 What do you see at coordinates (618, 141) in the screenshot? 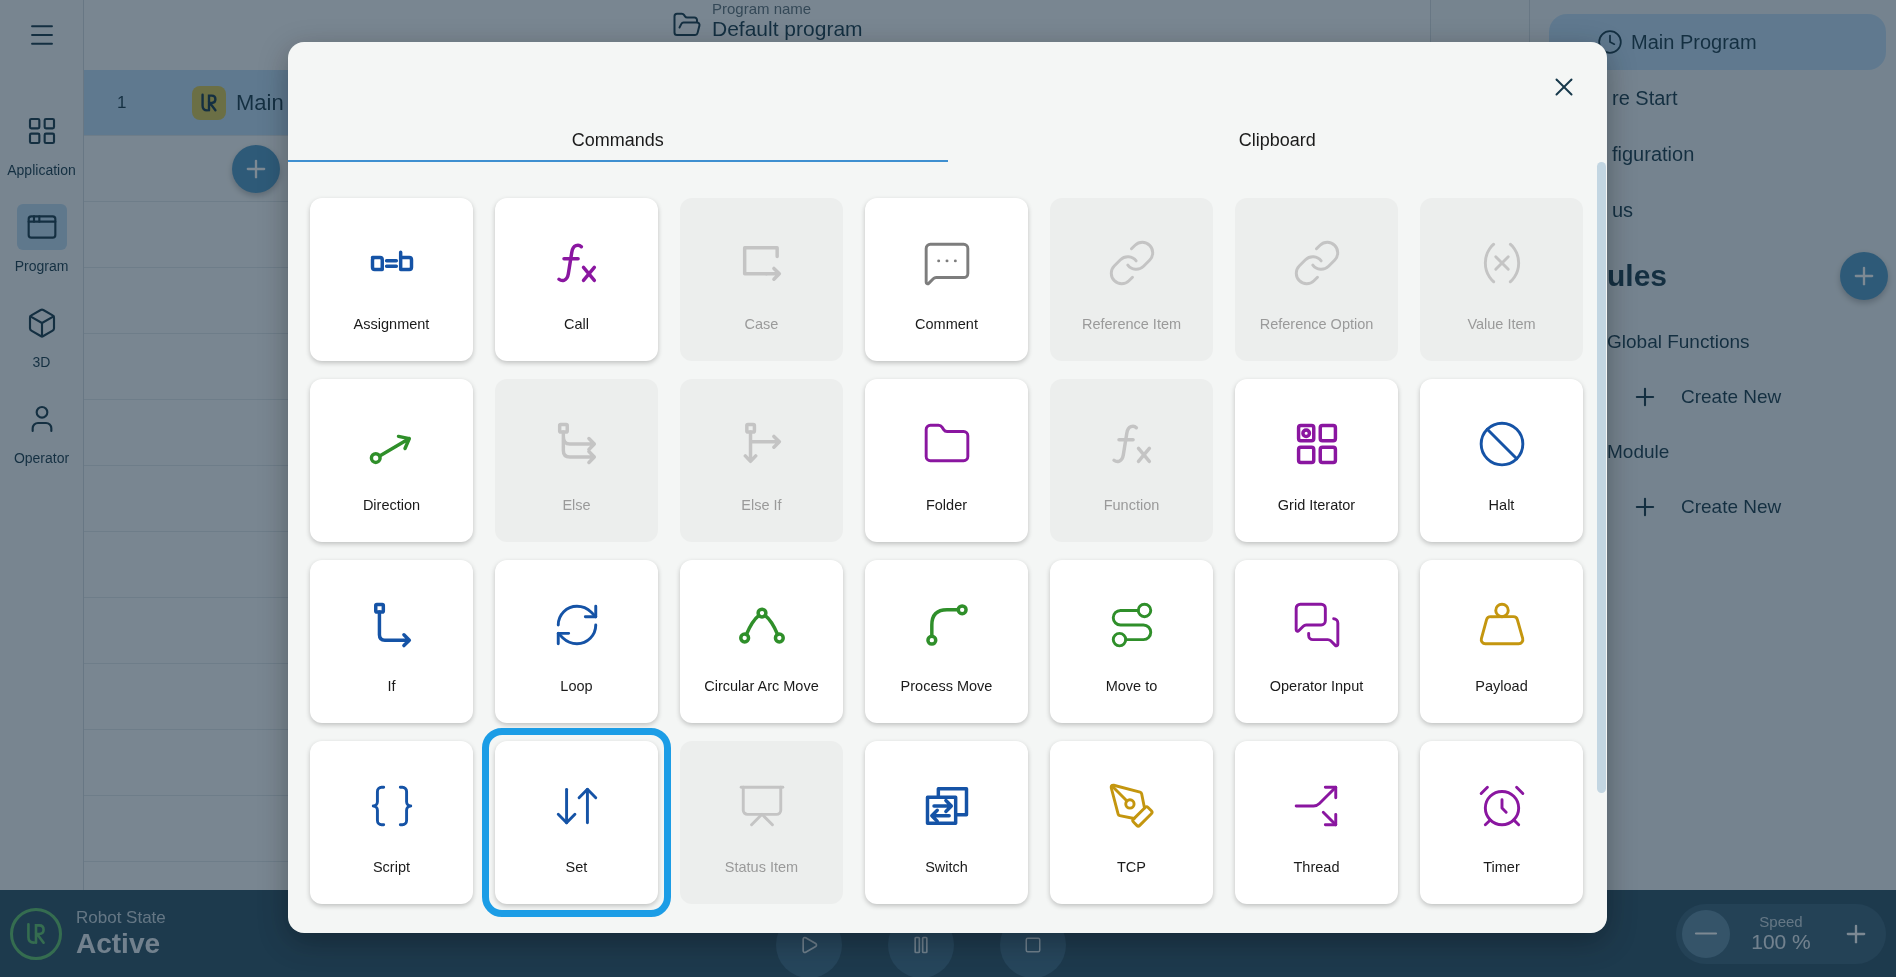
I see `tab: Commands` at bounding box center [618, 141].